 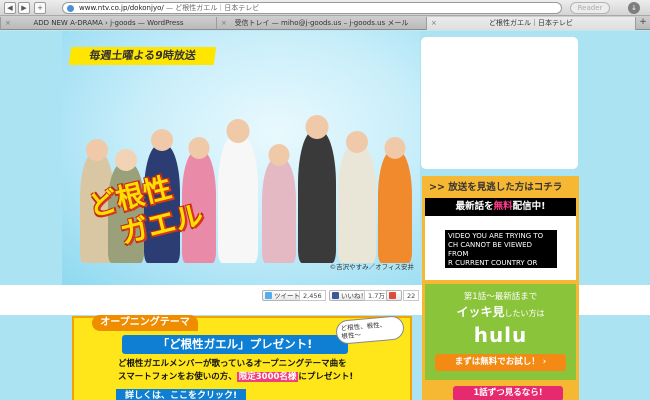 I want to click on show-logo: ど根性 ガエル, so click(x=158, y=219).